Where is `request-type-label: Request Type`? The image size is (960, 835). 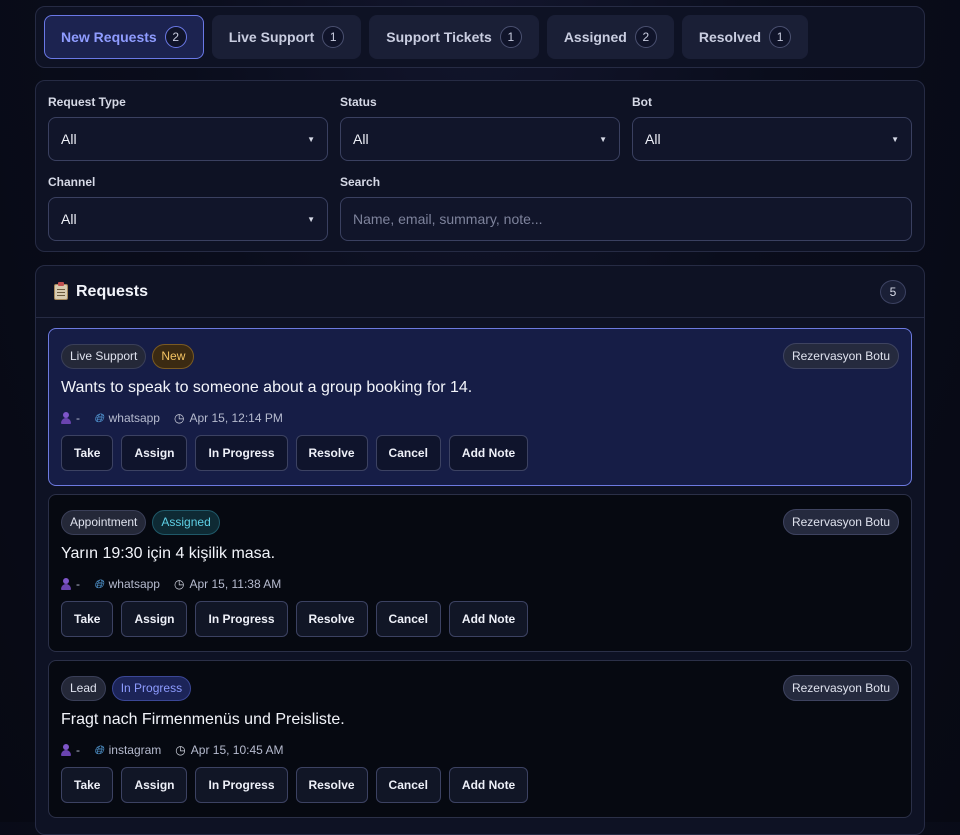 request-type-label: Request Type is located at coordinates (87, 102).